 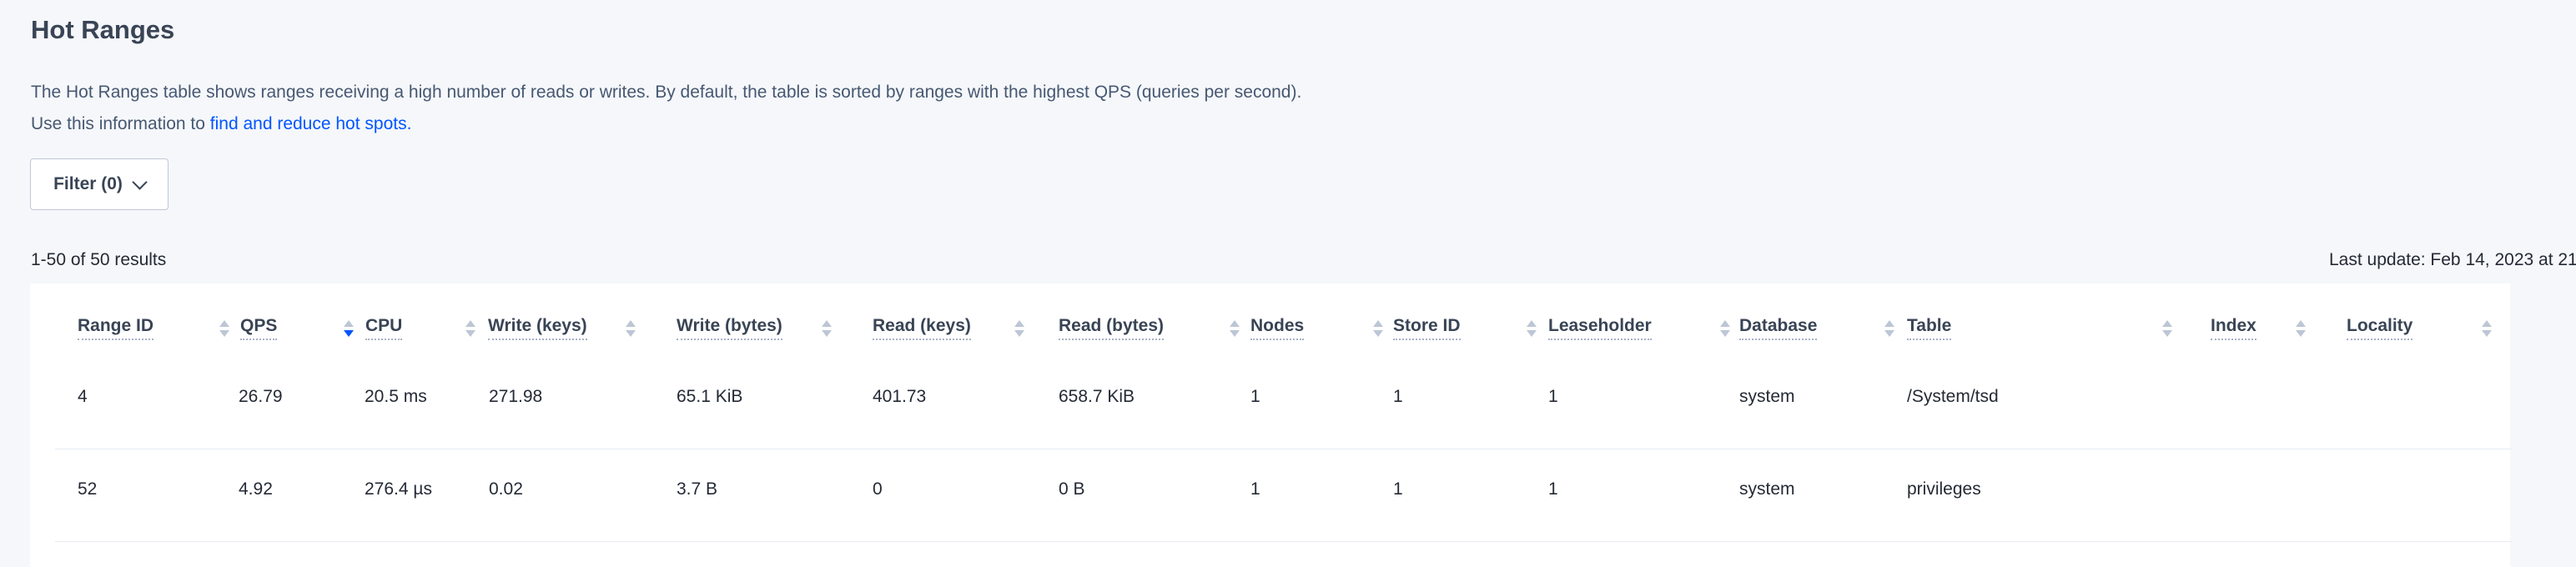 What do you see at coordinates (259, 328) in the screenshot?
I see `column-header-label: QPS` at bounding box center [259, 328].